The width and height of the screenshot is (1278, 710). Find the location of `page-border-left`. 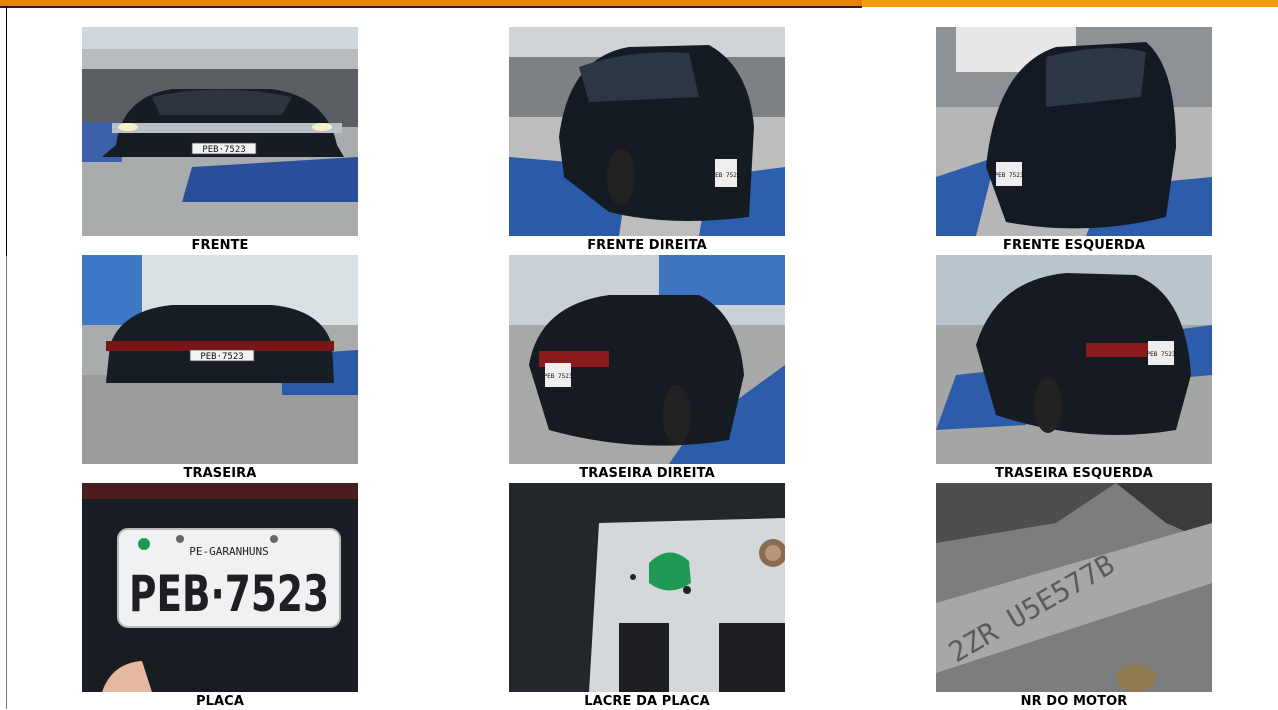

page-border-left is located at coordinates (6, 131).